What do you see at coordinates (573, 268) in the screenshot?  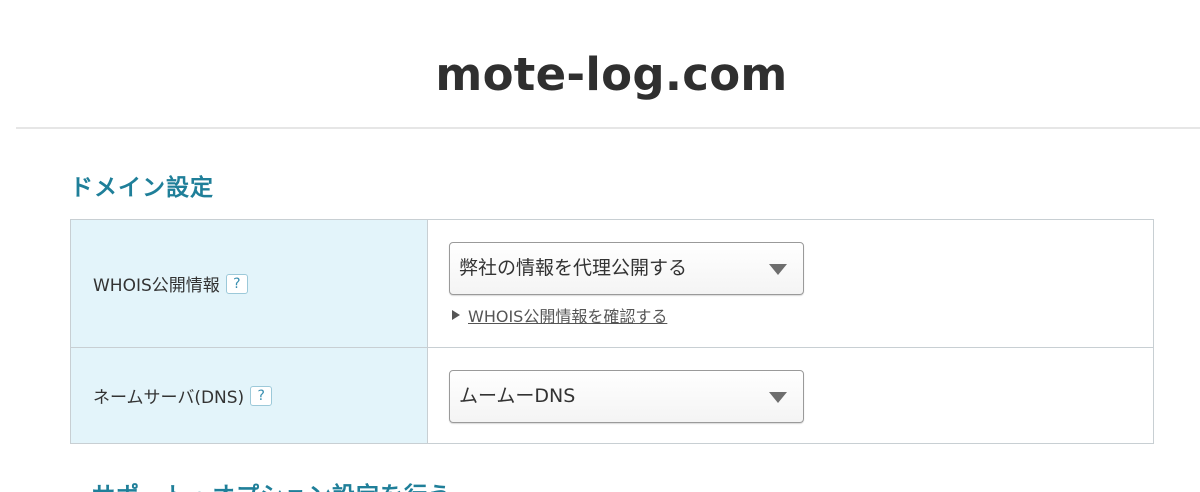 I see `whois-select-value: 弊社の情報を代理公開する` at bounding box center [573, 268].